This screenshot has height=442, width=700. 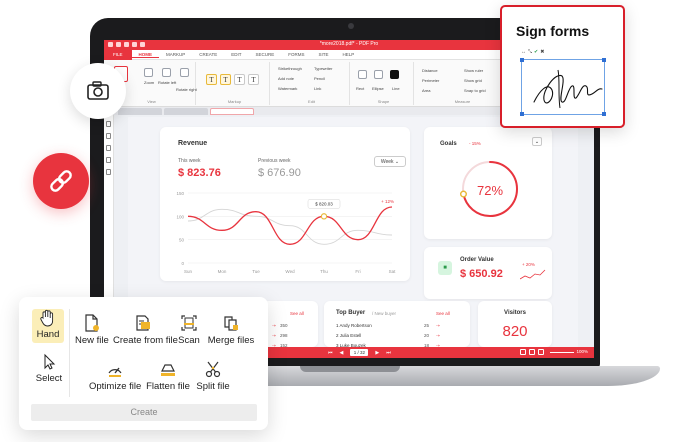 I want to click on goals-title: Goals, so click(x=448, y=144).